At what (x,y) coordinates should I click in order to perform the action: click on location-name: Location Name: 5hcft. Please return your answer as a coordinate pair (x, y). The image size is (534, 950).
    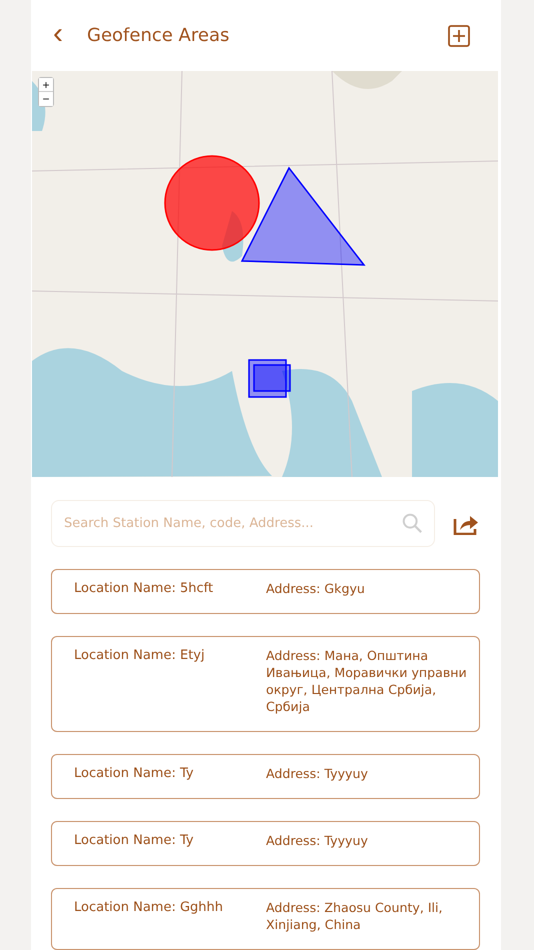
    Looking at the image, I should click on (144, 589).